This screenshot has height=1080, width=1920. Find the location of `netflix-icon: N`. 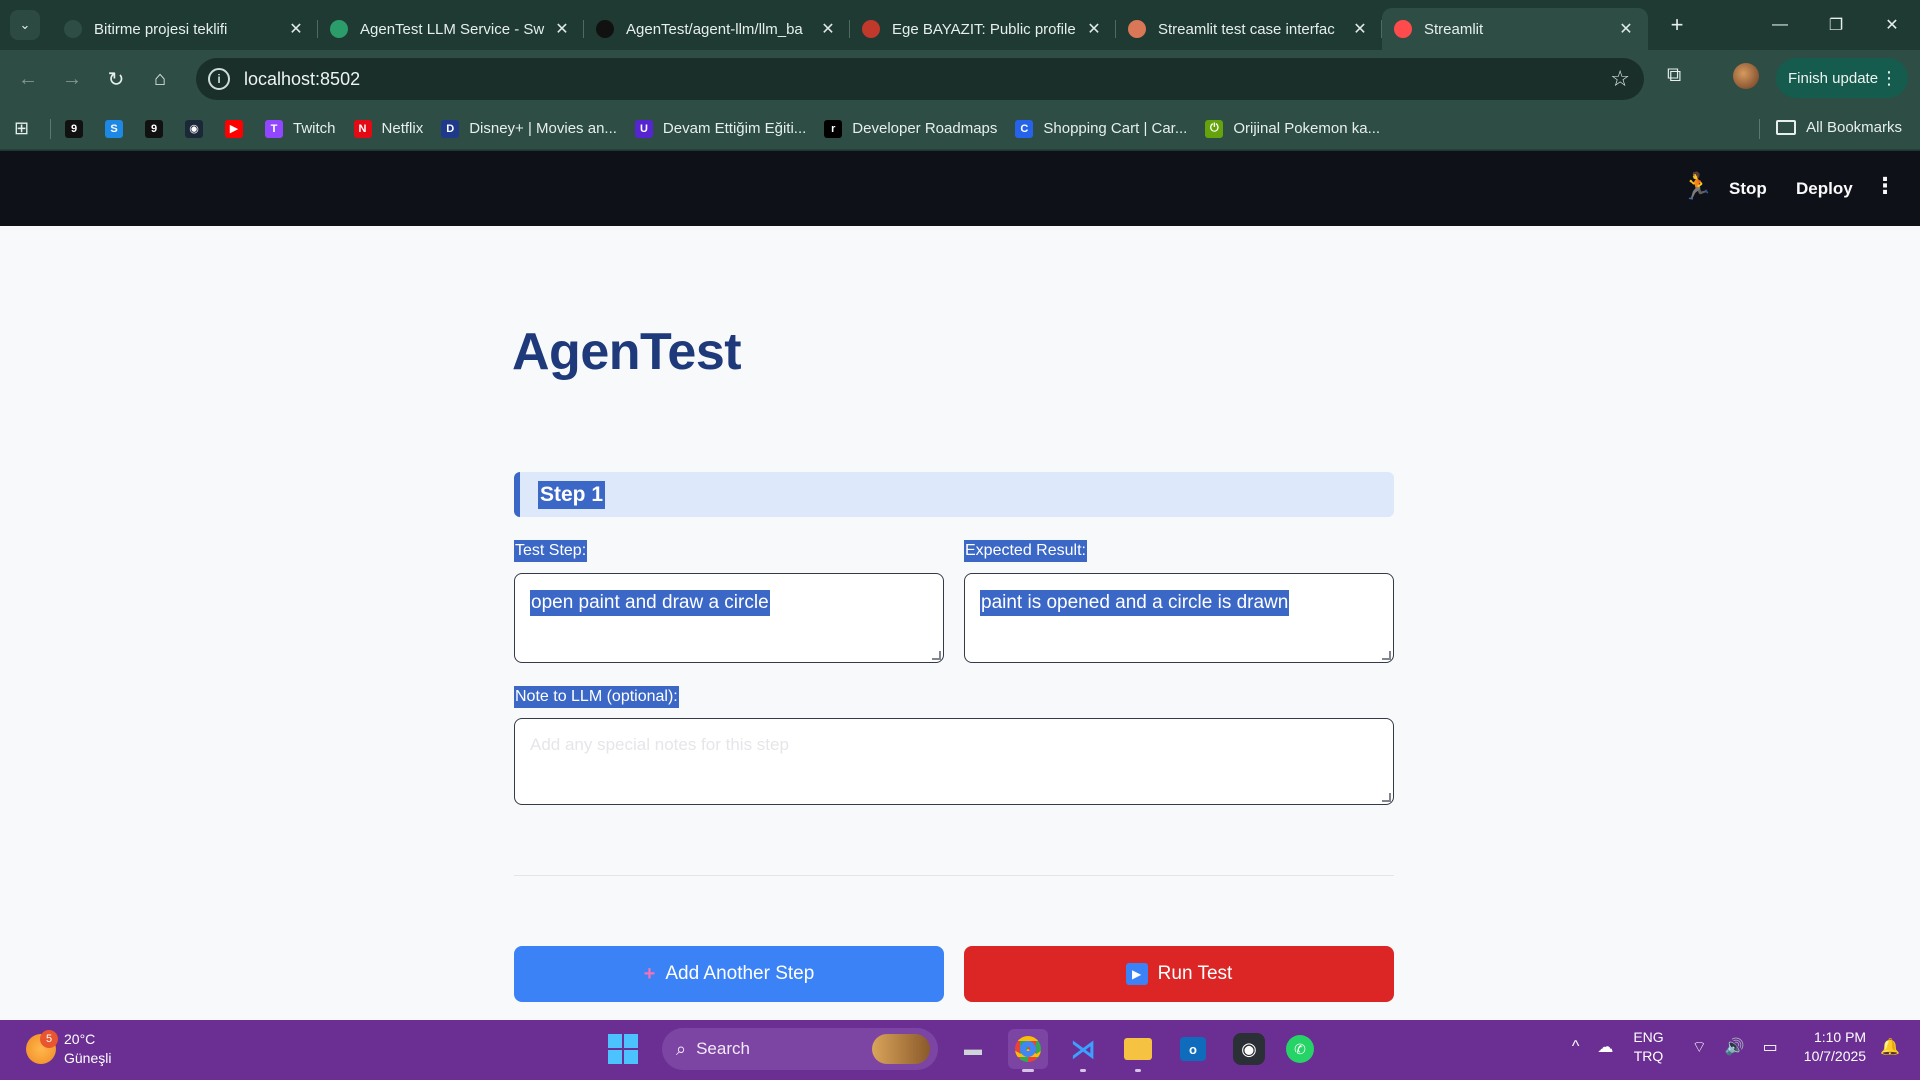

netflix-icon: N is located at coordinates (362, 128).